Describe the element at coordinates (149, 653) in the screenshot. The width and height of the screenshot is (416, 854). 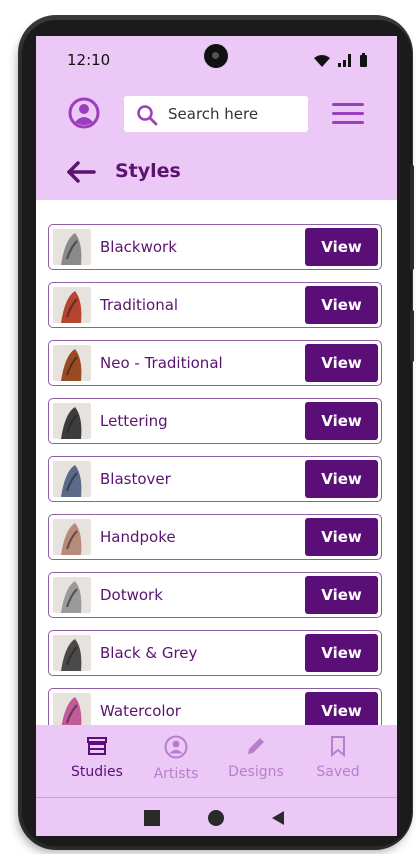
I see `style-name: Black & Grey` at that location.